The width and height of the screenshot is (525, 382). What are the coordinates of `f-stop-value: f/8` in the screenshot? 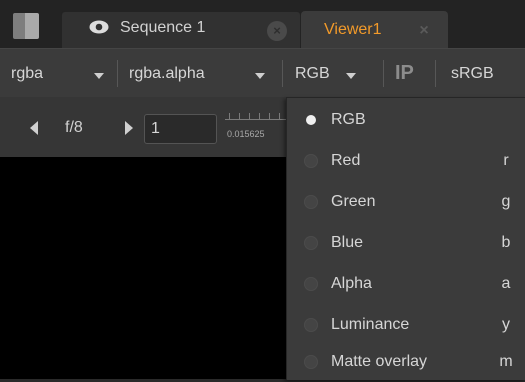 It's located at (74, 127).